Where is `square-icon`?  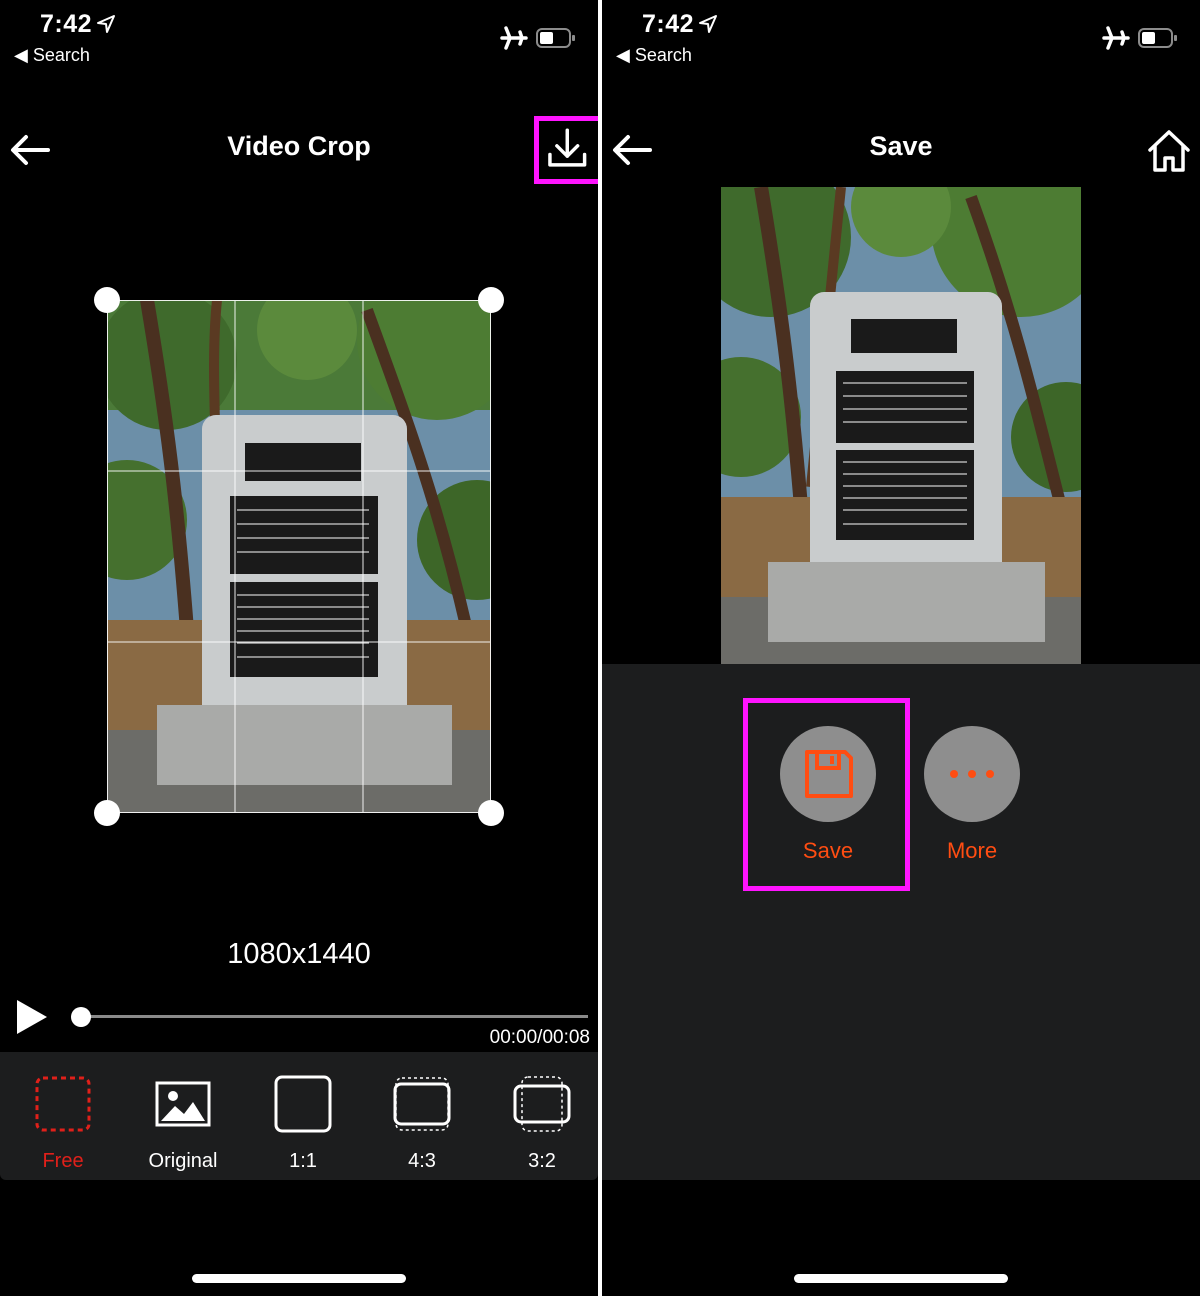
square-icon is located at coordinates (303, 1104).